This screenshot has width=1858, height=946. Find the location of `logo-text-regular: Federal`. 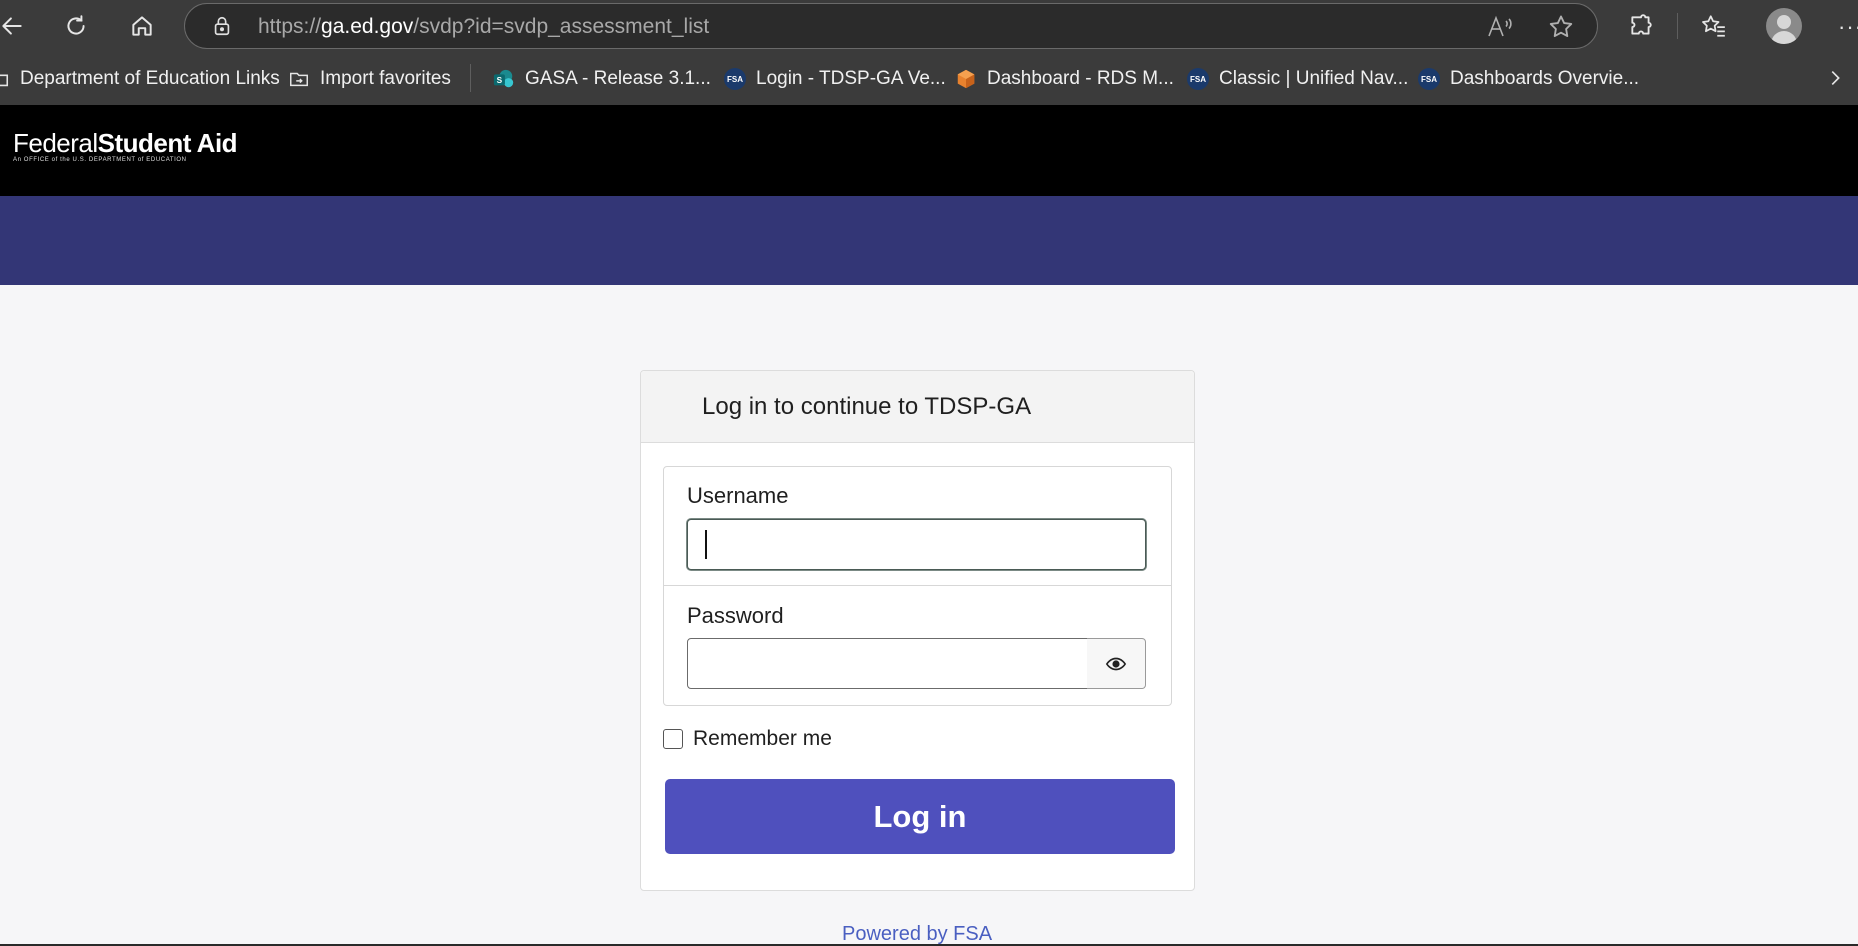

logo-text-regular: Federal is located at coordinates (55, 143).